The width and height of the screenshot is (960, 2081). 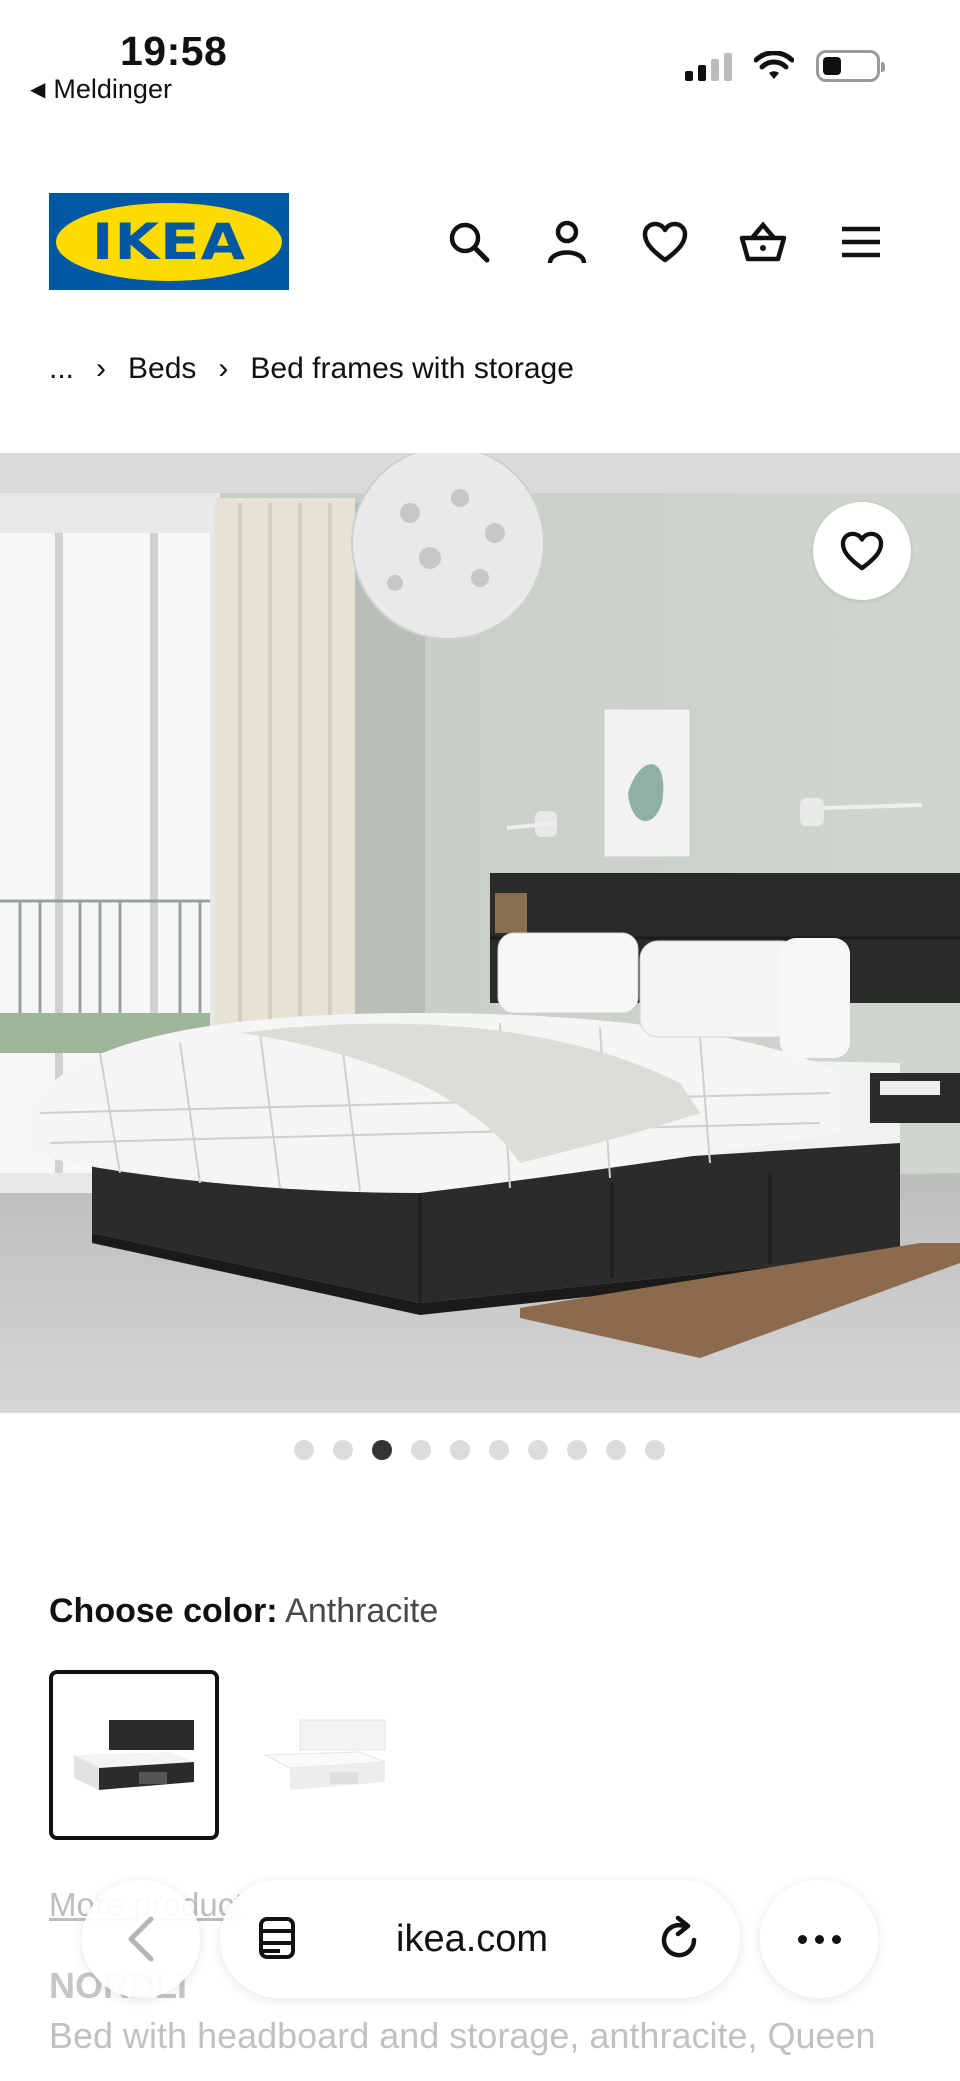 I want to click on user-icon, so click(x=567, y=242).